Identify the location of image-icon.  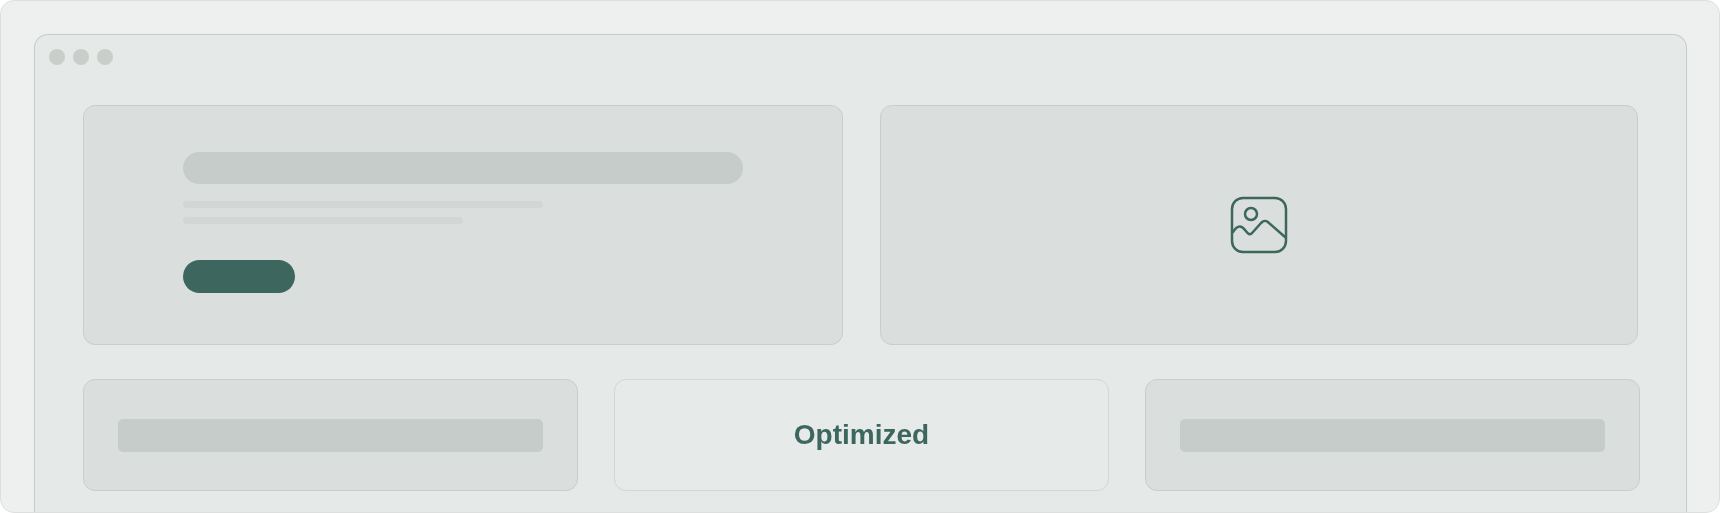
(1259, 225).